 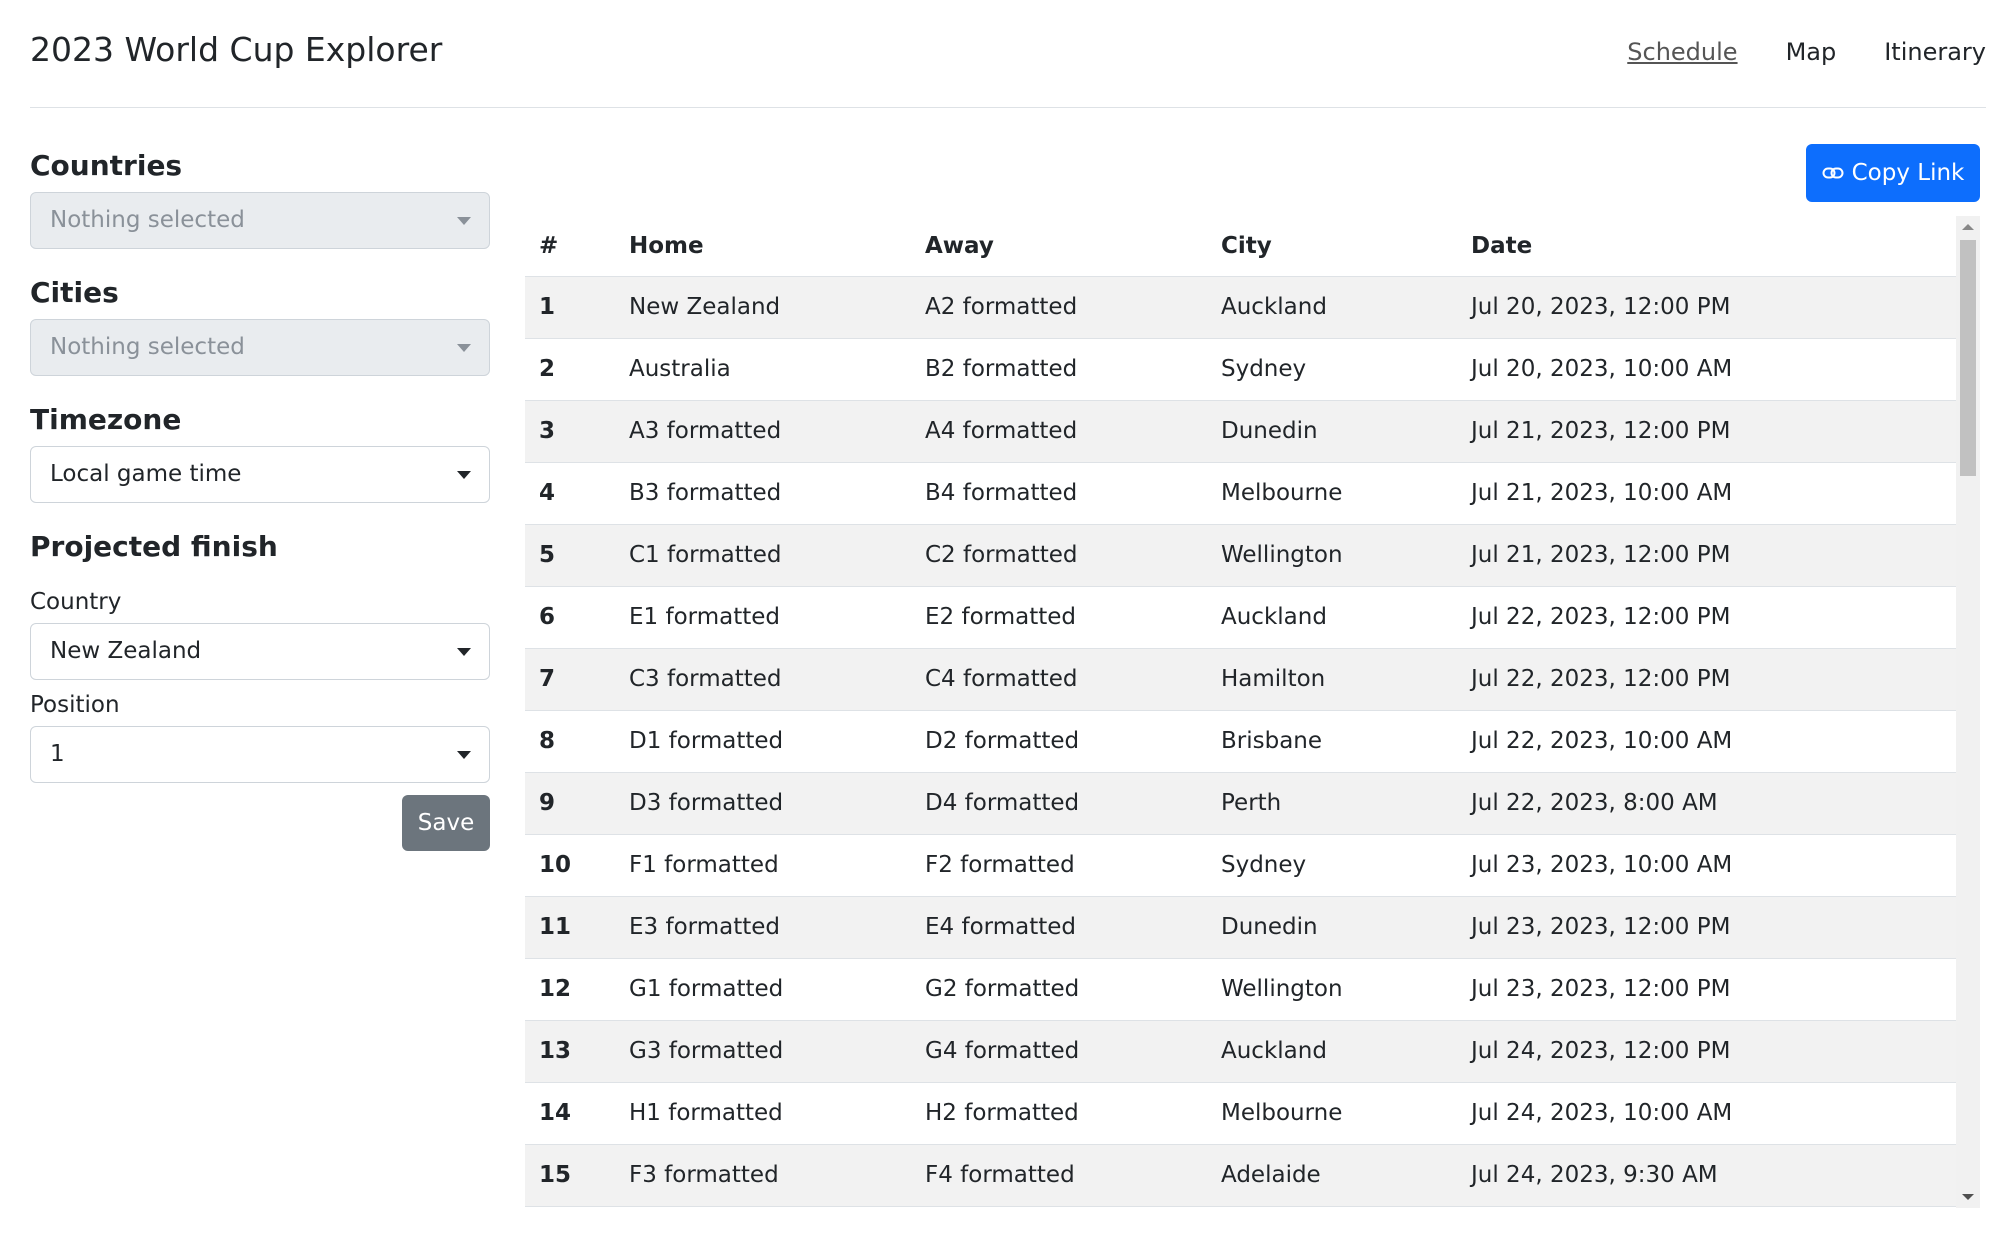 What do you see at coordinates (446, 823) in the screenshot?
I see `save-button: Save` at bounding box center [446, 823].